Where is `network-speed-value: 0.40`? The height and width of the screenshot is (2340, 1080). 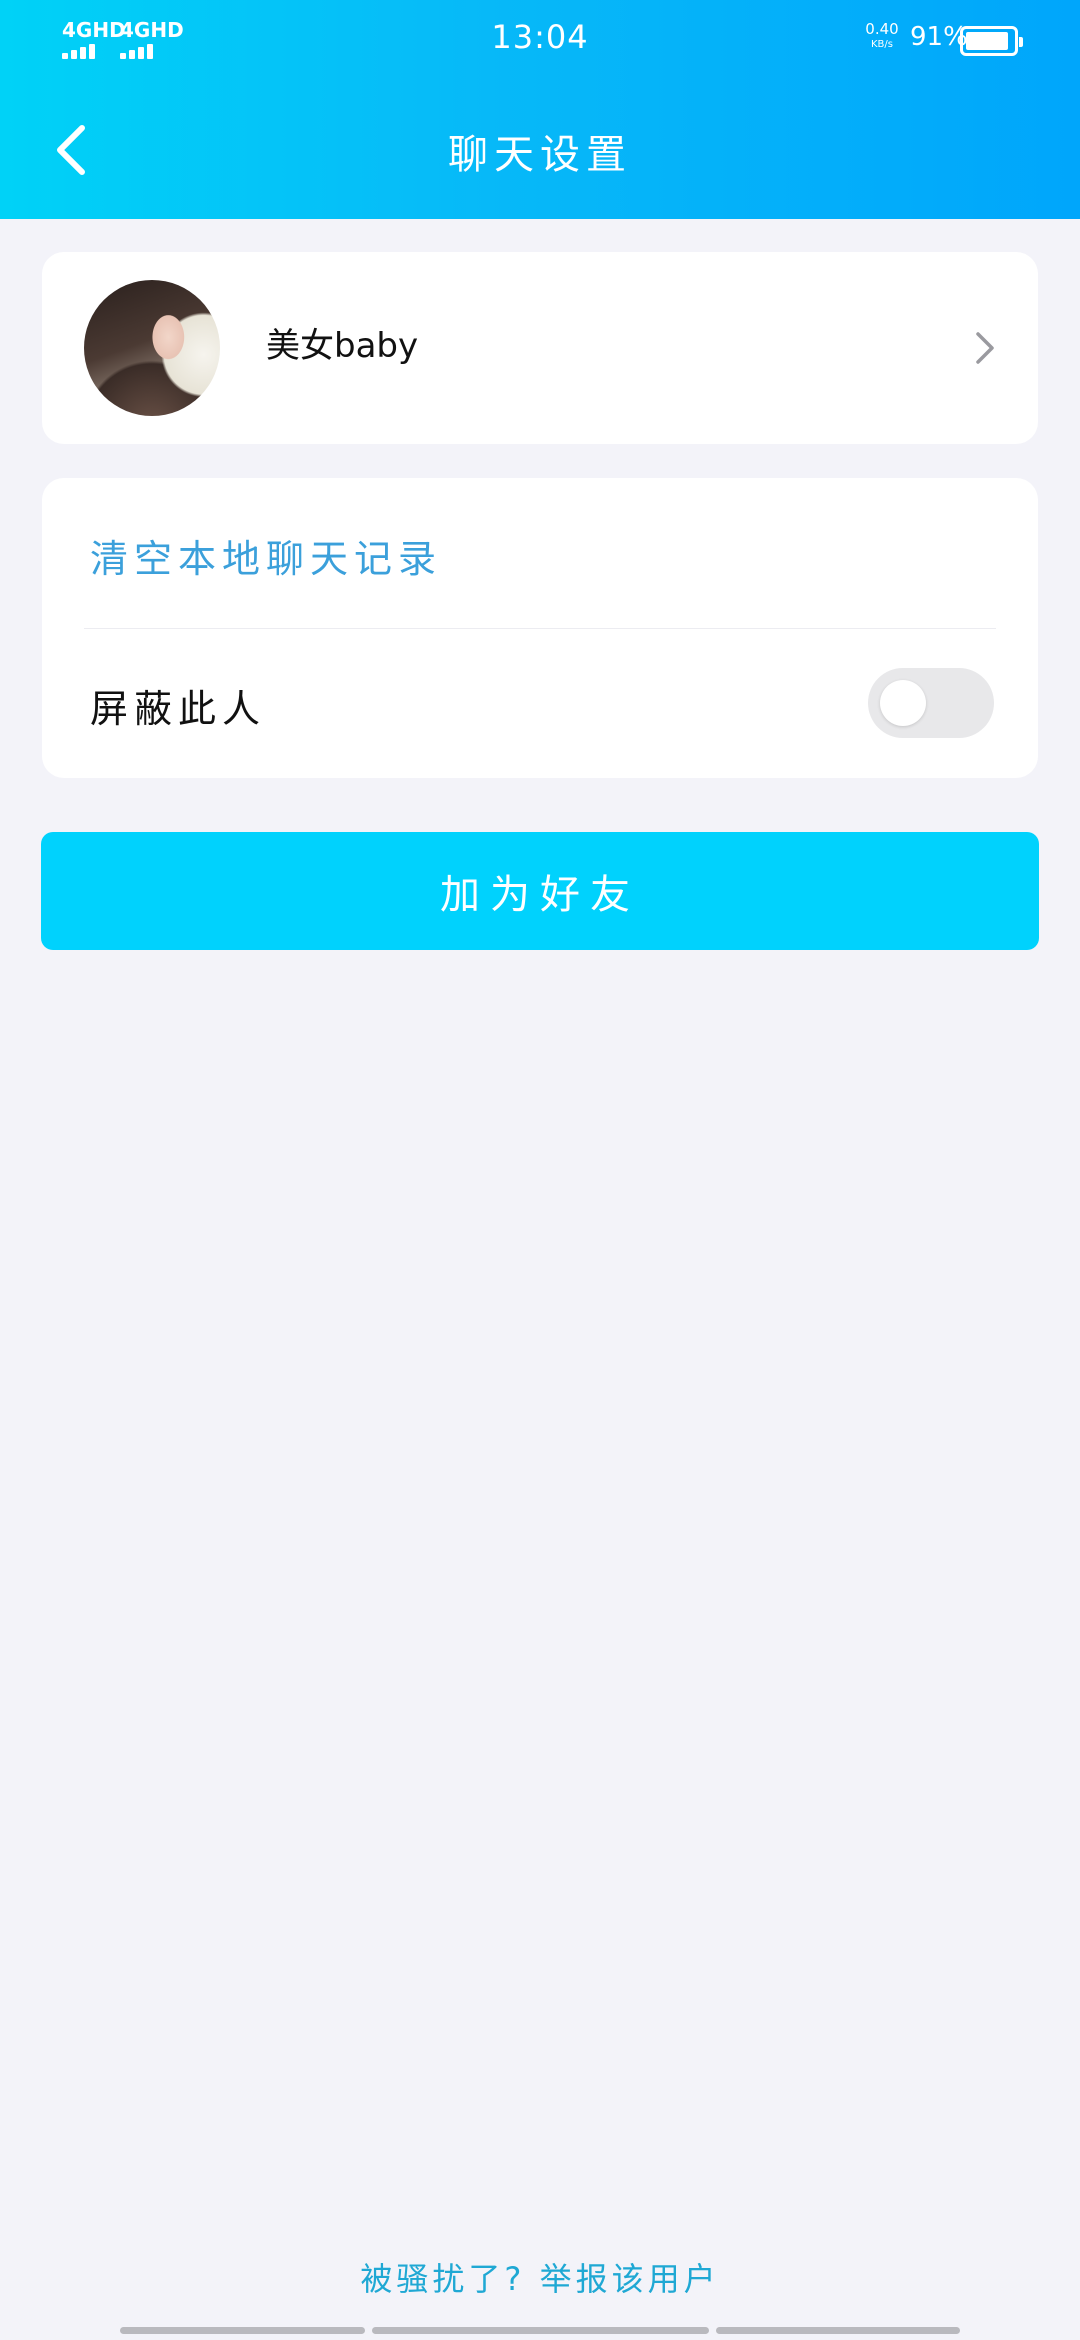 network-speed-value: 0.40 is located at coordinates (882, 29).